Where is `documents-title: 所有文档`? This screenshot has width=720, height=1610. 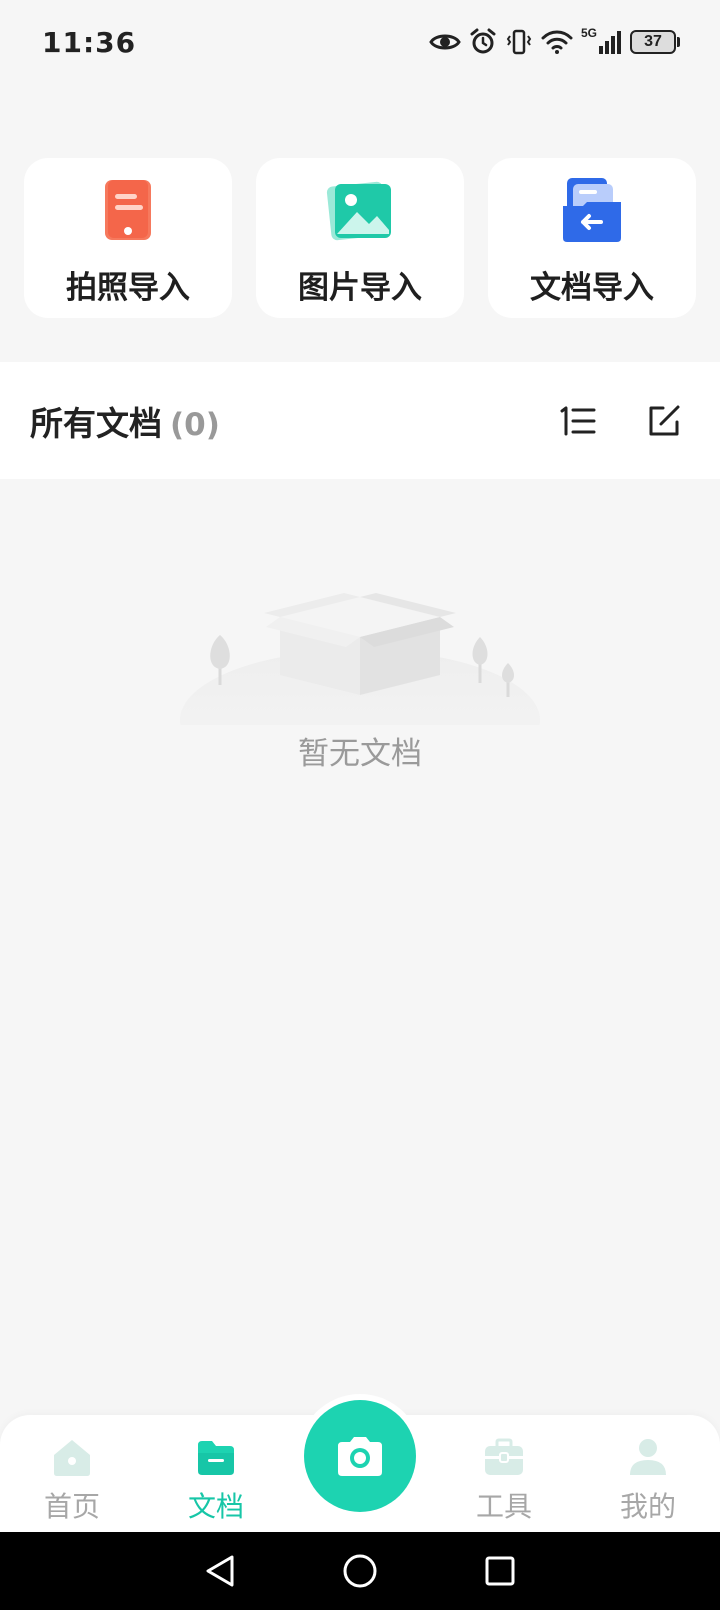 documents-title: 所有文档 is located at coordinates (96, 423).